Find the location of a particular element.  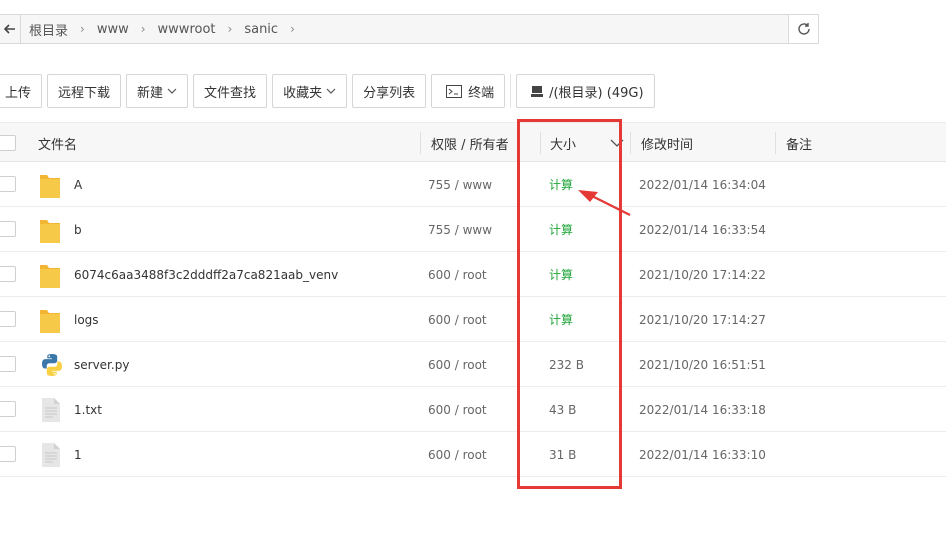

file-name: server.py is located at coordinates (101, 364).